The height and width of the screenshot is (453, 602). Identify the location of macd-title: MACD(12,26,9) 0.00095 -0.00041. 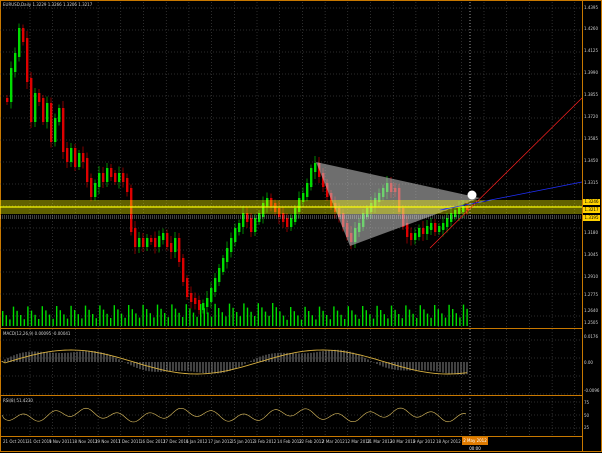
(37, 333).